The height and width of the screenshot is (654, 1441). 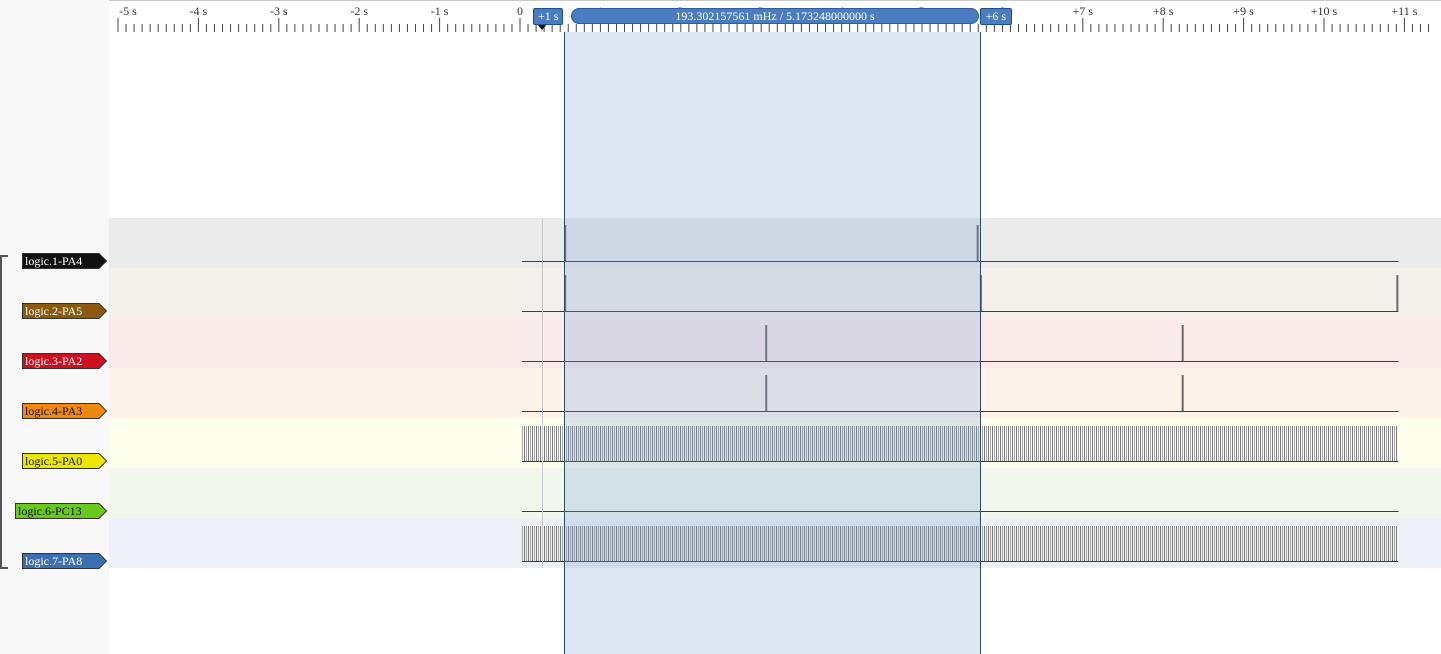 What do you see at coordinates (995, 16) in the screenshot?
I see `cursor-end-handle: +6 s` at bounding box center [995, 16].